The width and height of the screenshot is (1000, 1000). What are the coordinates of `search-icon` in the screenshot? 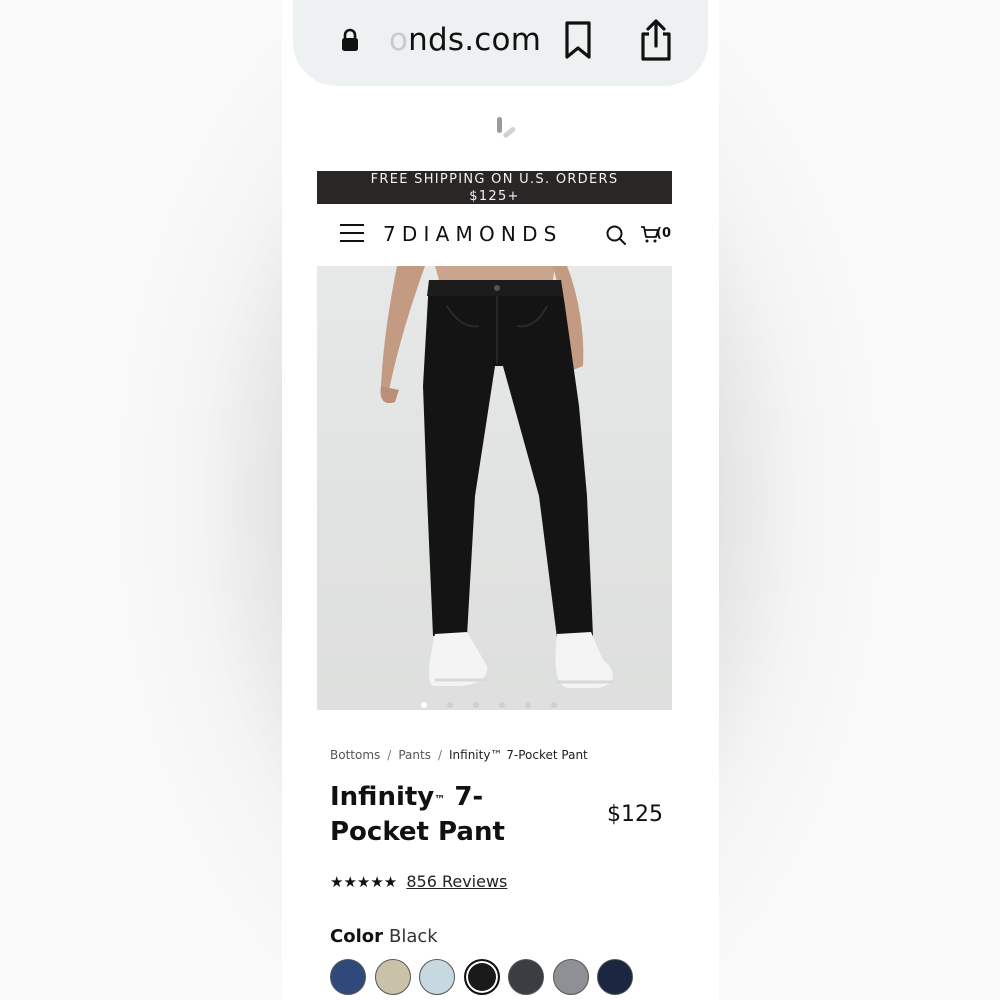 It's located at (616, 235).